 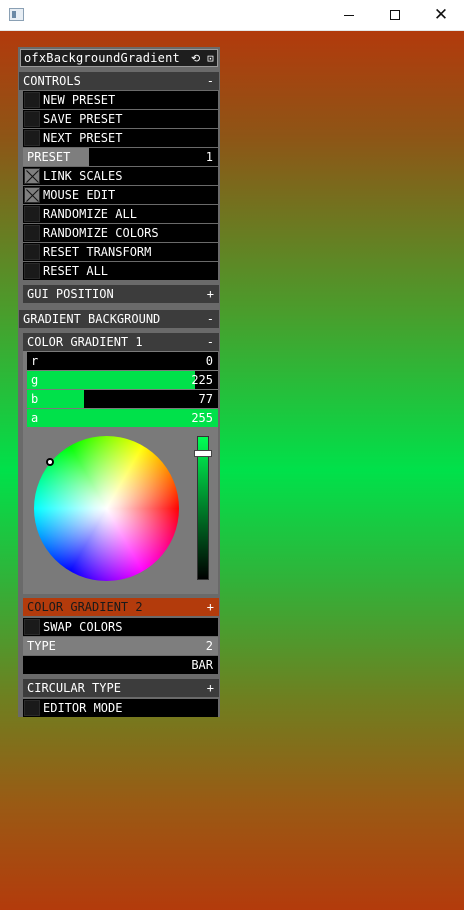 What do you see at coordinates (121, 294) in the screenshot?
I see `gui-position-header: GUI POSITION +` at bounding box center [121, 294].